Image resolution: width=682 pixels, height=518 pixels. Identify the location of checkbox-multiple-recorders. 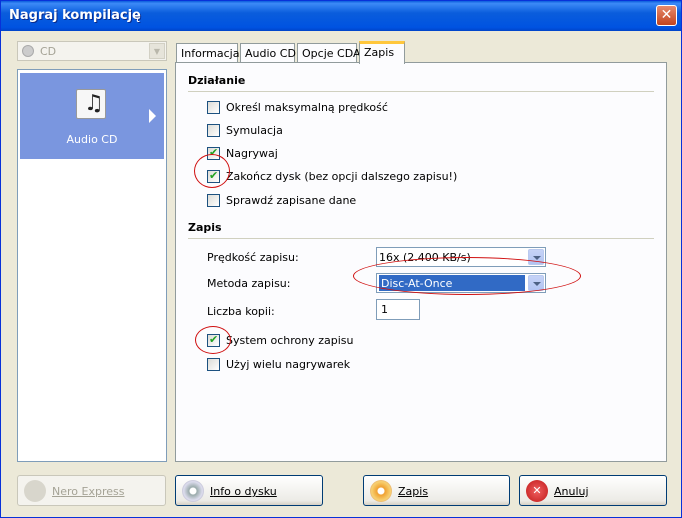
(213, 364).